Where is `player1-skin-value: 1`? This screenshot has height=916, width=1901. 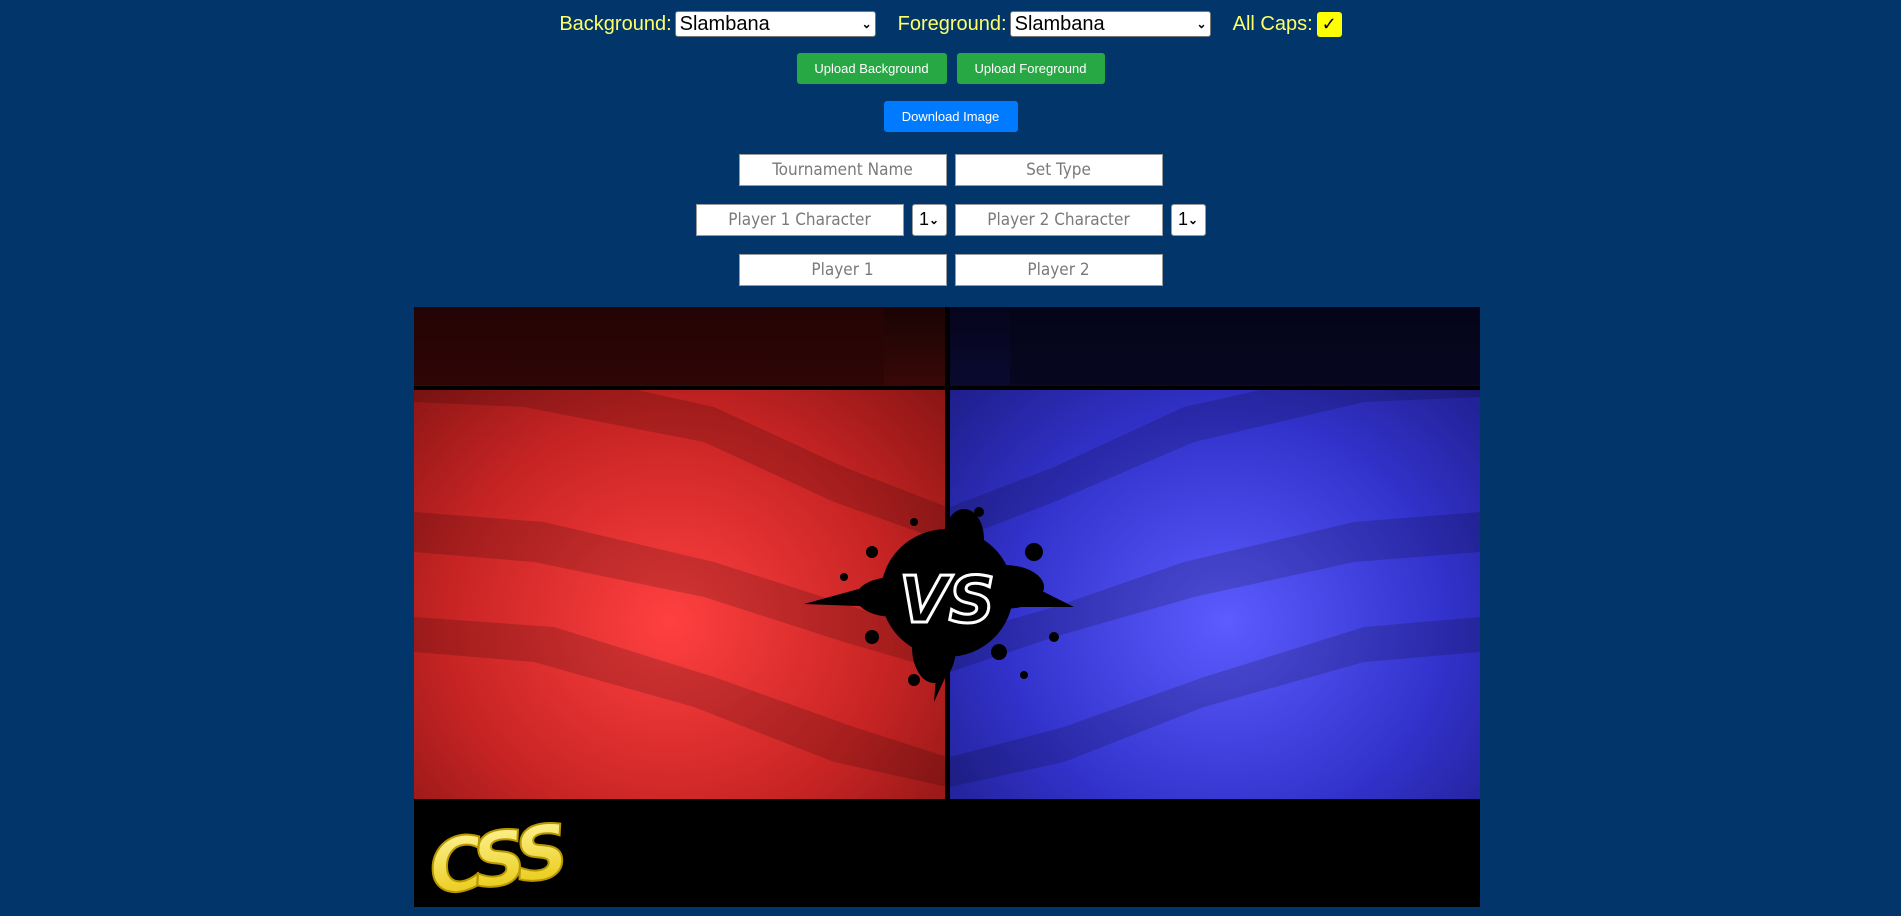 player1-skin-value: 1 is located at coordinates (923, 219).